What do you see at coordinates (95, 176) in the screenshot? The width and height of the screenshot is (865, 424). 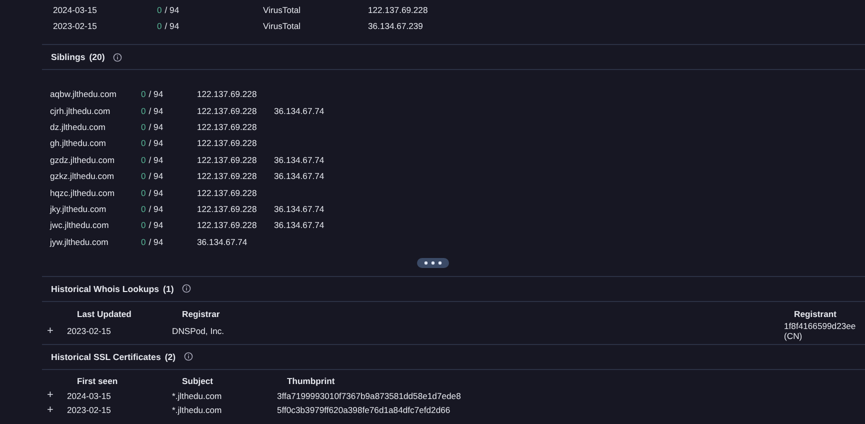 I see `domain-text: gzkz.jlthedu.com` at bounding box center [95, 176].